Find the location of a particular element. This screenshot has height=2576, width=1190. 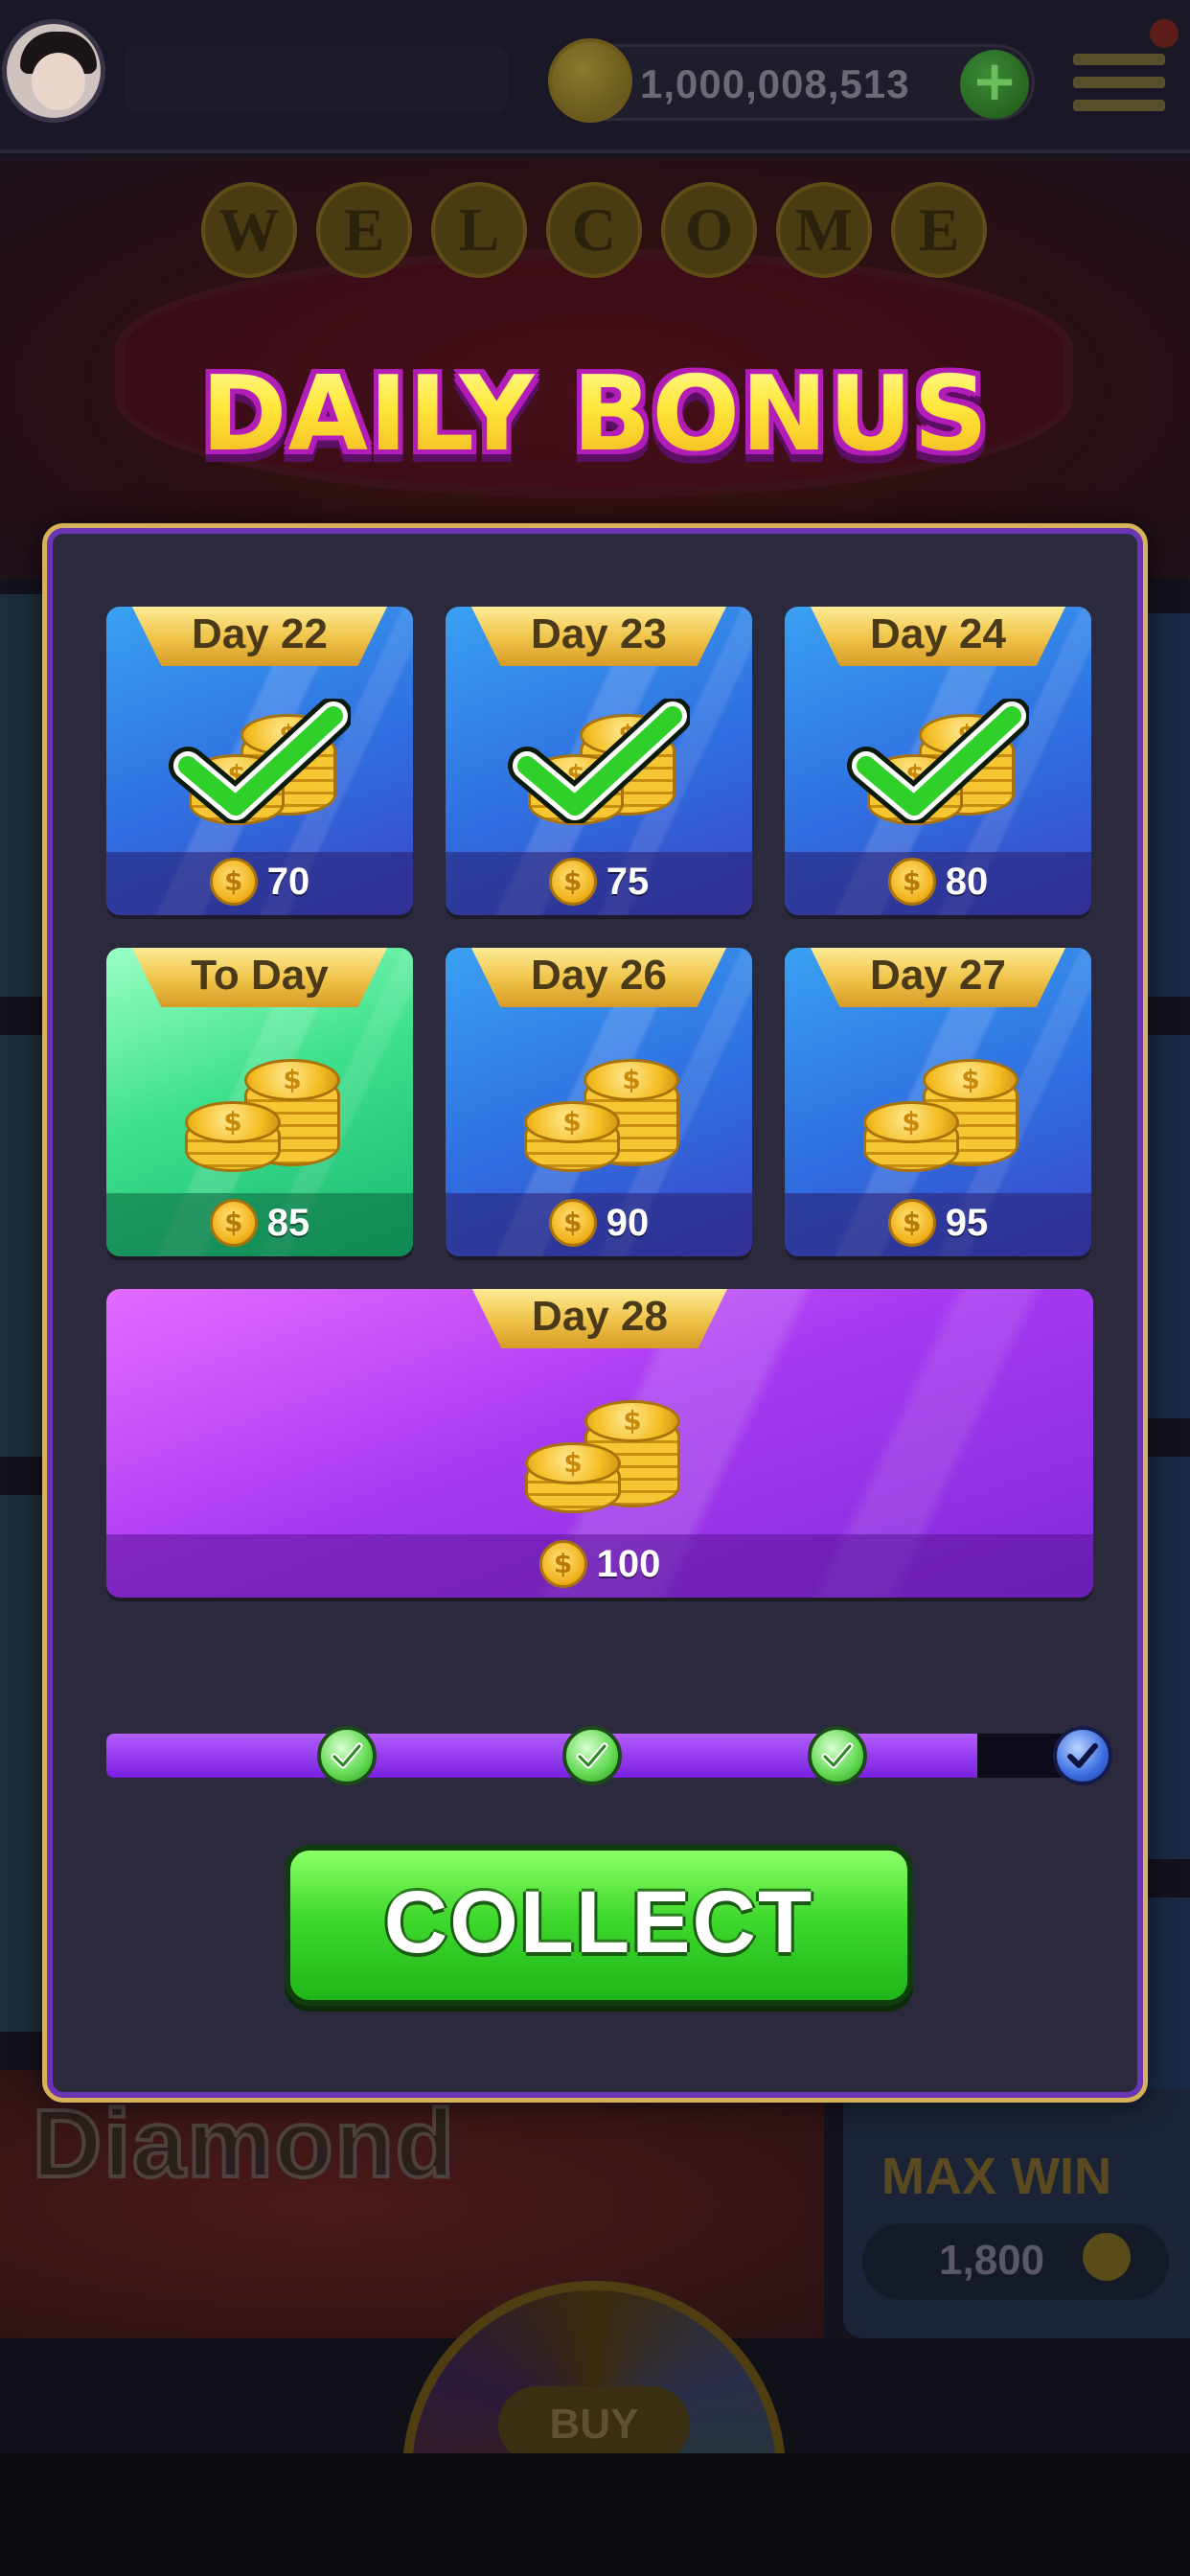

reward-amount: 100 is located at coordinates (629, 1563).